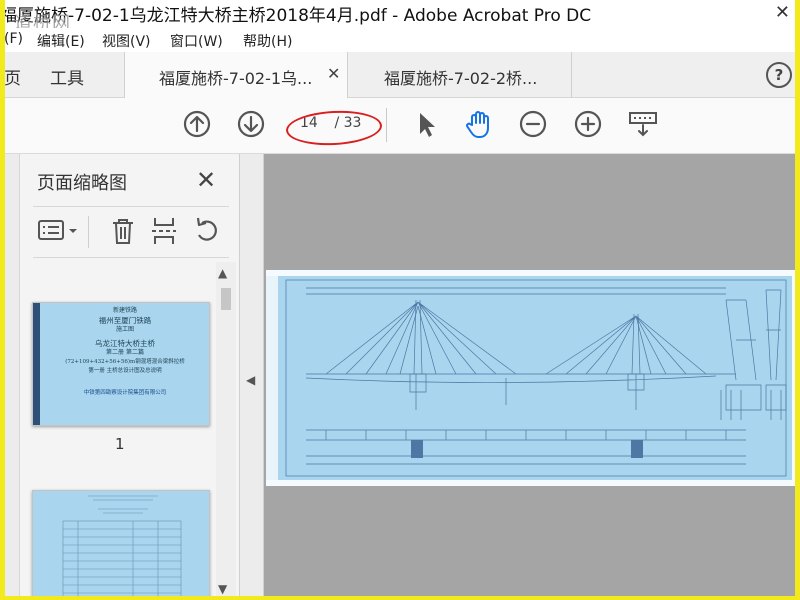 The image size is (800, 600). I want to click on page-thumbnail, so click(121, 545).